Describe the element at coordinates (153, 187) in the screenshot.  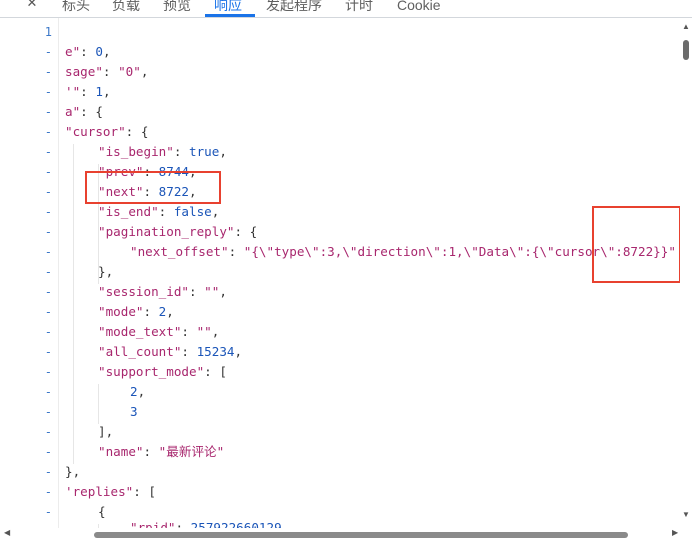
I see `highlight-box-next` at that location.